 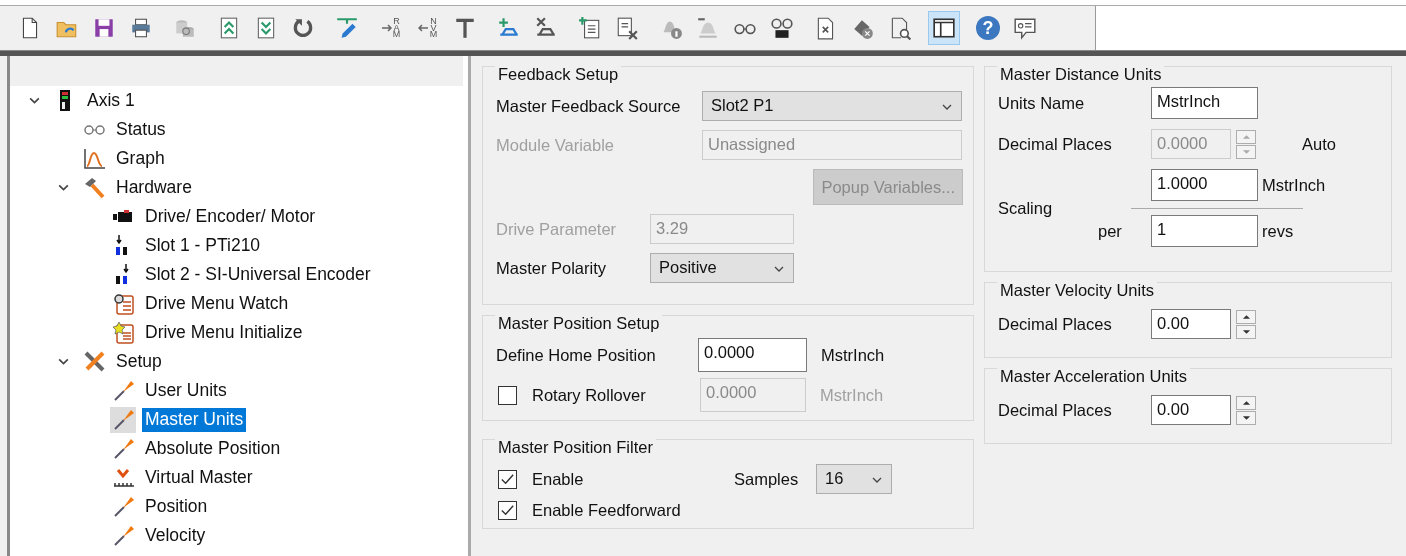 I want to click on layout-button, so click(x=944, y=28).